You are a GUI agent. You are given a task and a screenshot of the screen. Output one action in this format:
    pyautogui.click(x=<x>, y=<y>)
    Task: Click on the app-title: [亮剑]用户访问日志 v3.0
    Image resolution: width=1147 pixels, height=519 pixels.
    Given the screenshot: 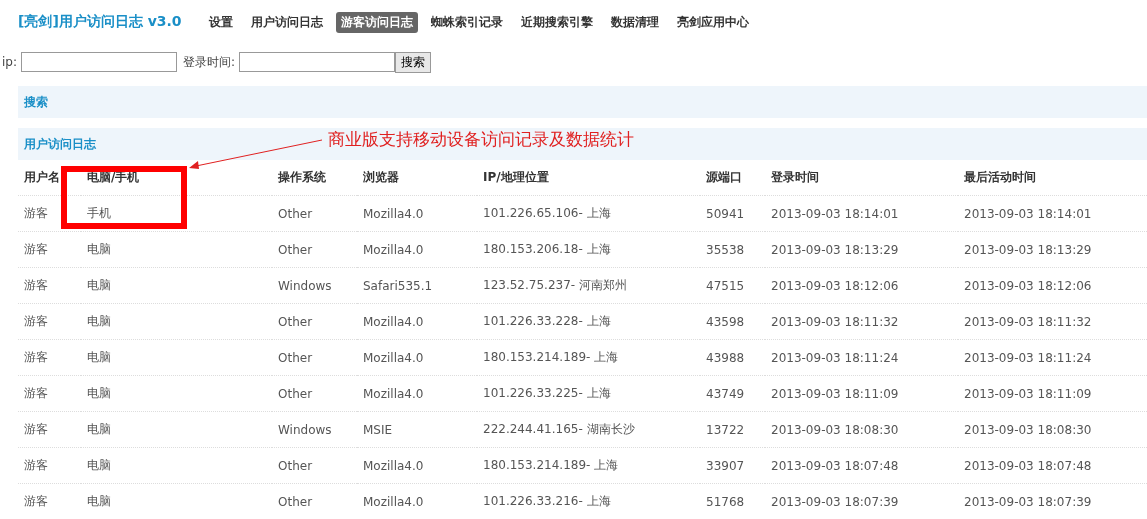 What is the action you would take?
    pyautogui.click(x=100, y=22)
    